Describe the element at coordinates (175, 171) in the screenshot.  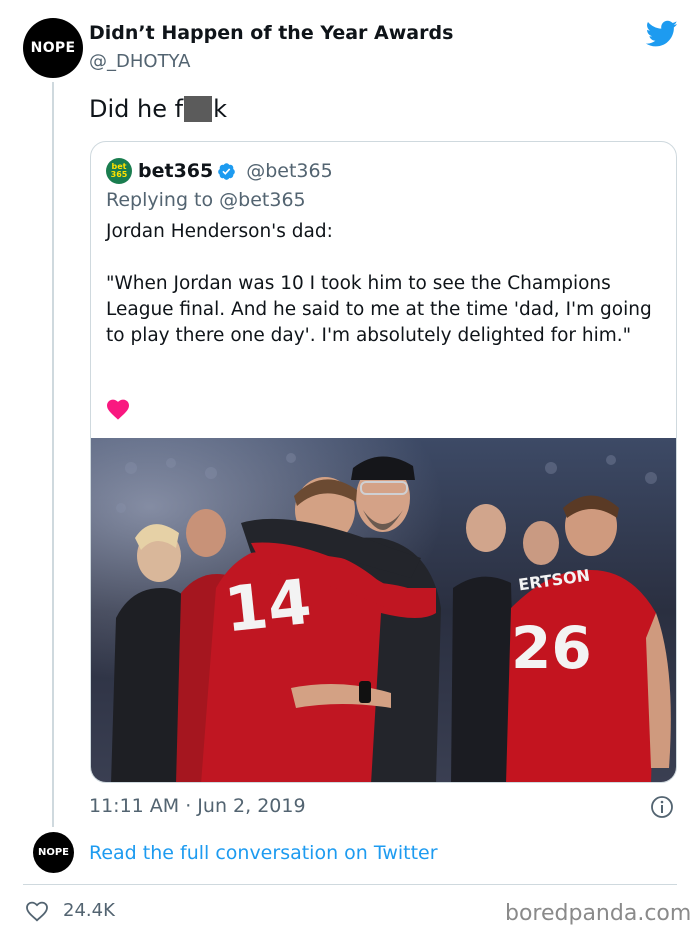
I see `quoted-author-name: bet365` at that location.